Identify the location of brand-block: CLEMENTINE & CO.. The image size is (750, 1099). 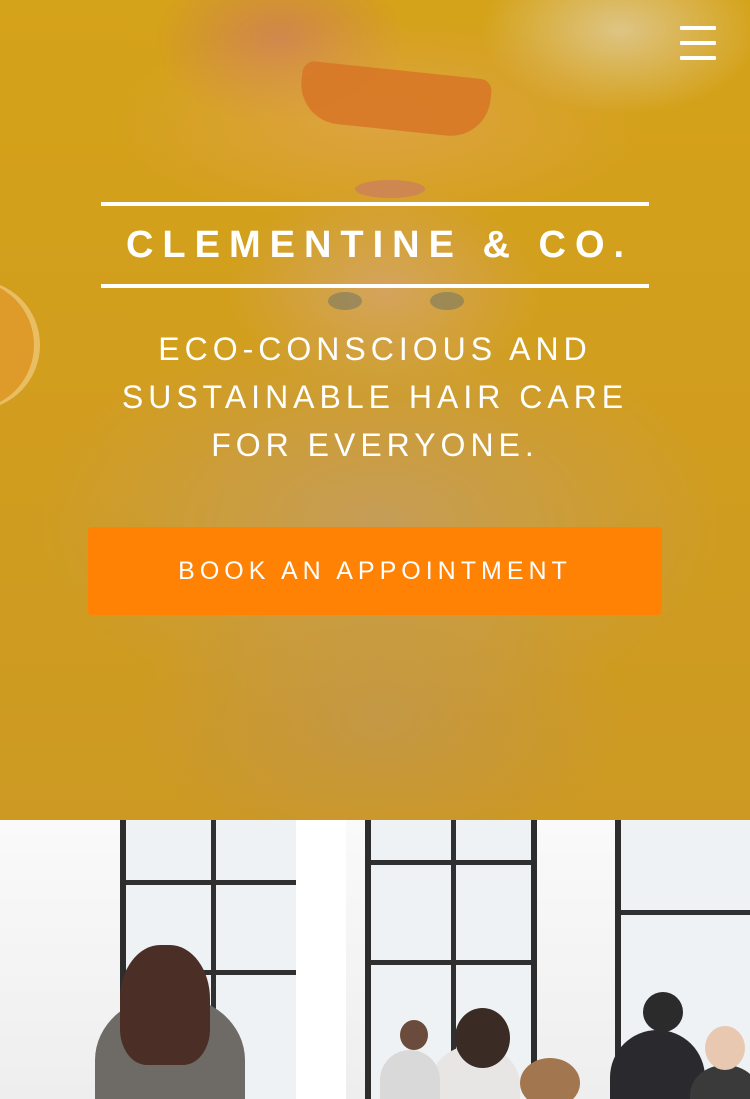
(375, 245).